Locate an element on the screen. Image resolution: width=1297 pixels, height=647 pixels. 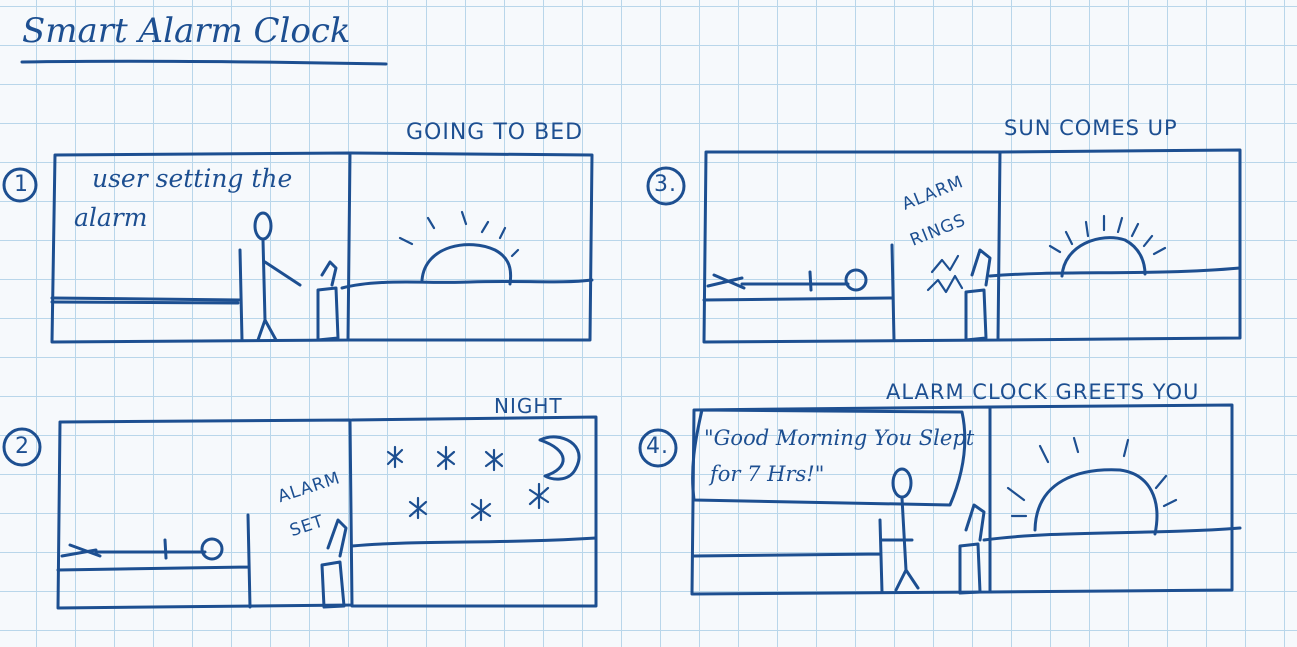
title-underline is located at coordinates (204, 62).